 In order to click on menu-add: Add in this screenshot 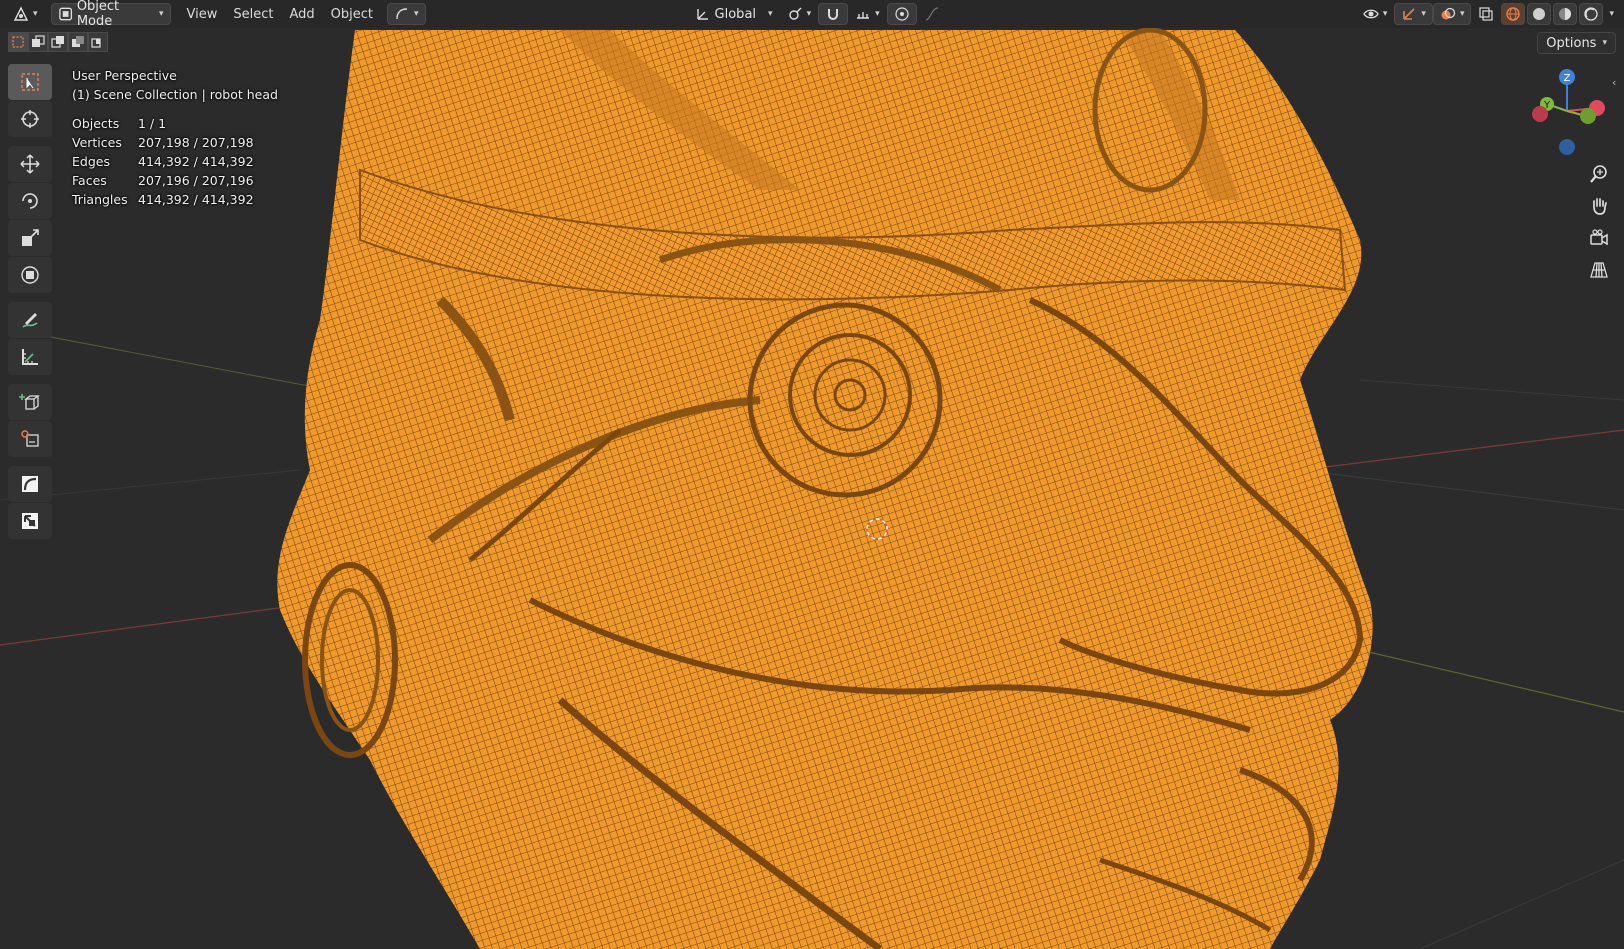, I will do `click(302, 14)`.